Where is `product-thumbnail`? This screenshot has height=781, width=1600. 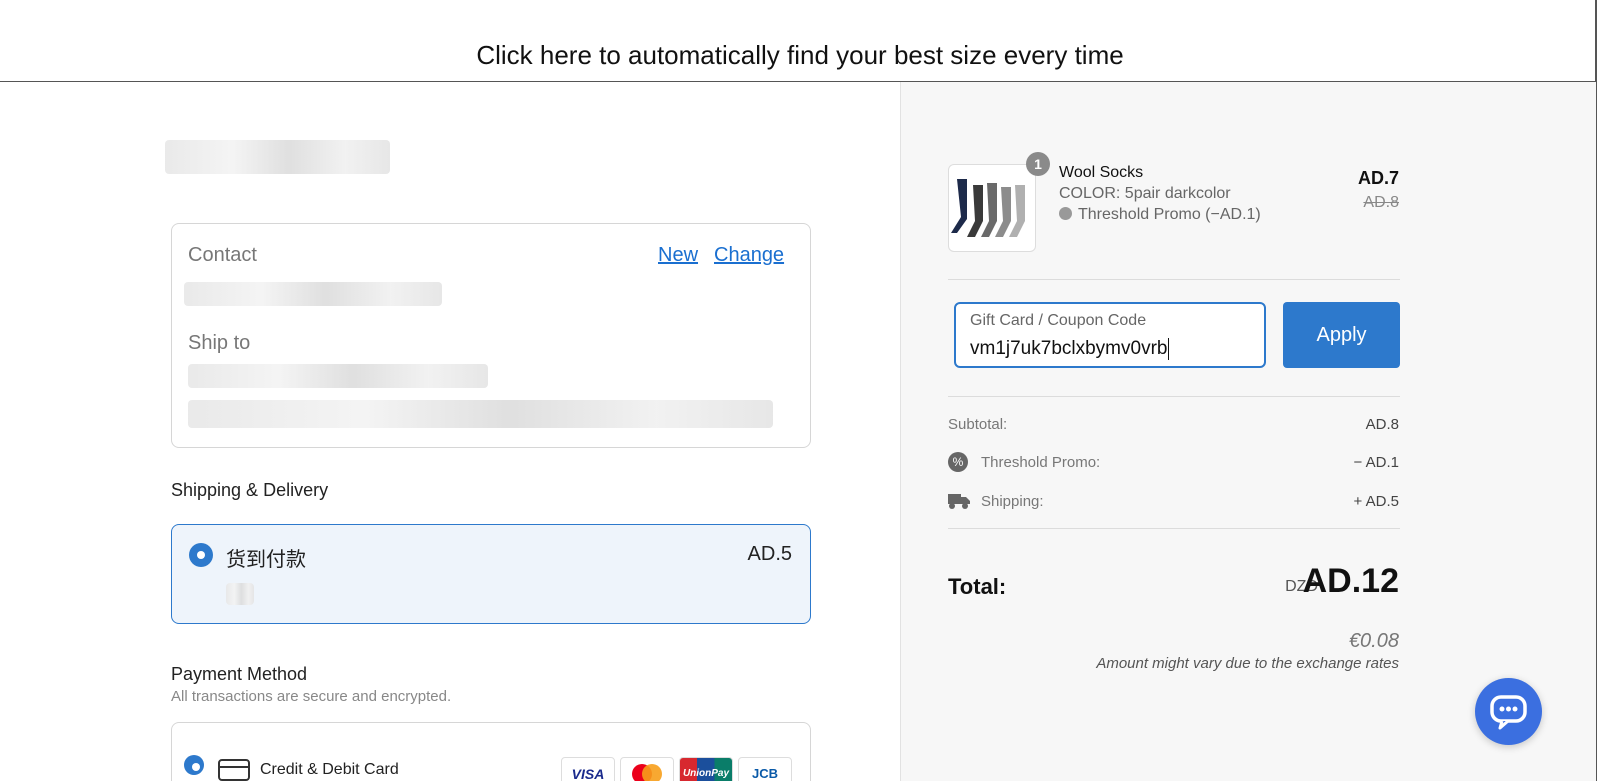
product-thumbnail is located at coordinates (992, 208).